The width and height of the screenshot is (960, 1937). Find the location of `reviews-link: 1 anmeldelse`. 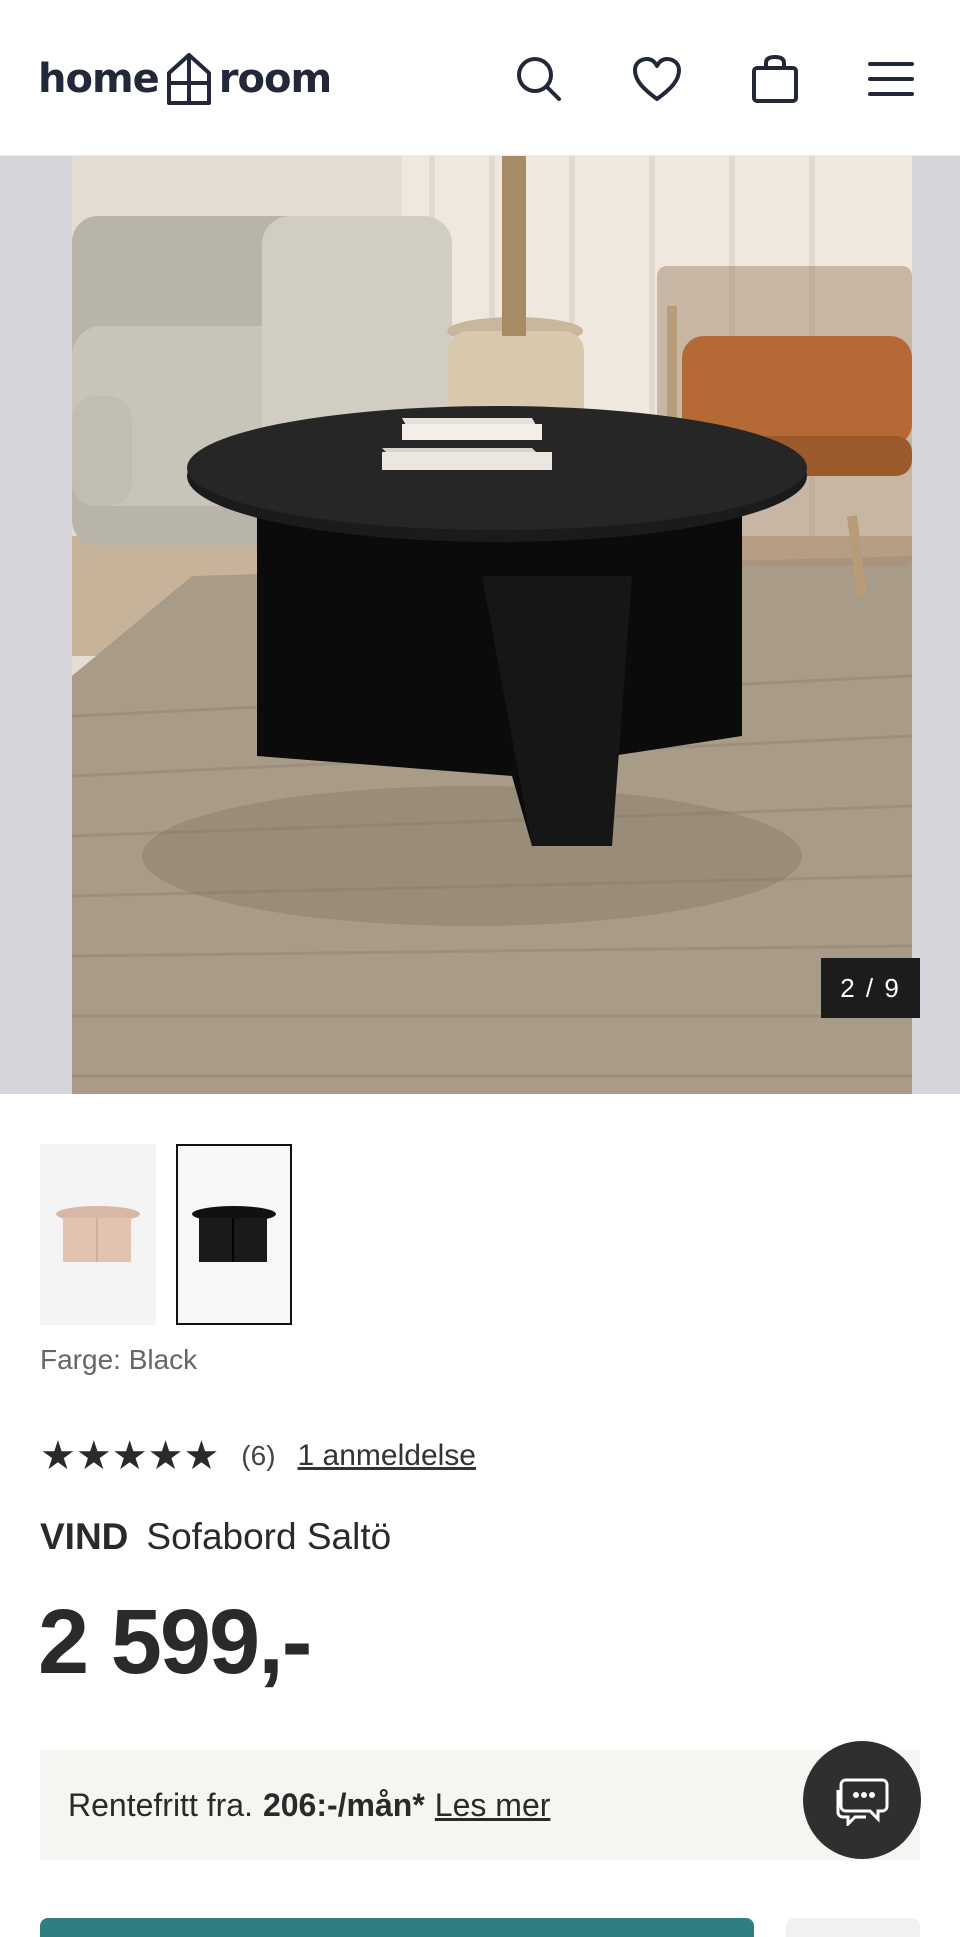

reviews-link: 1 anmeldelse is located at coordinates (387, 1456).